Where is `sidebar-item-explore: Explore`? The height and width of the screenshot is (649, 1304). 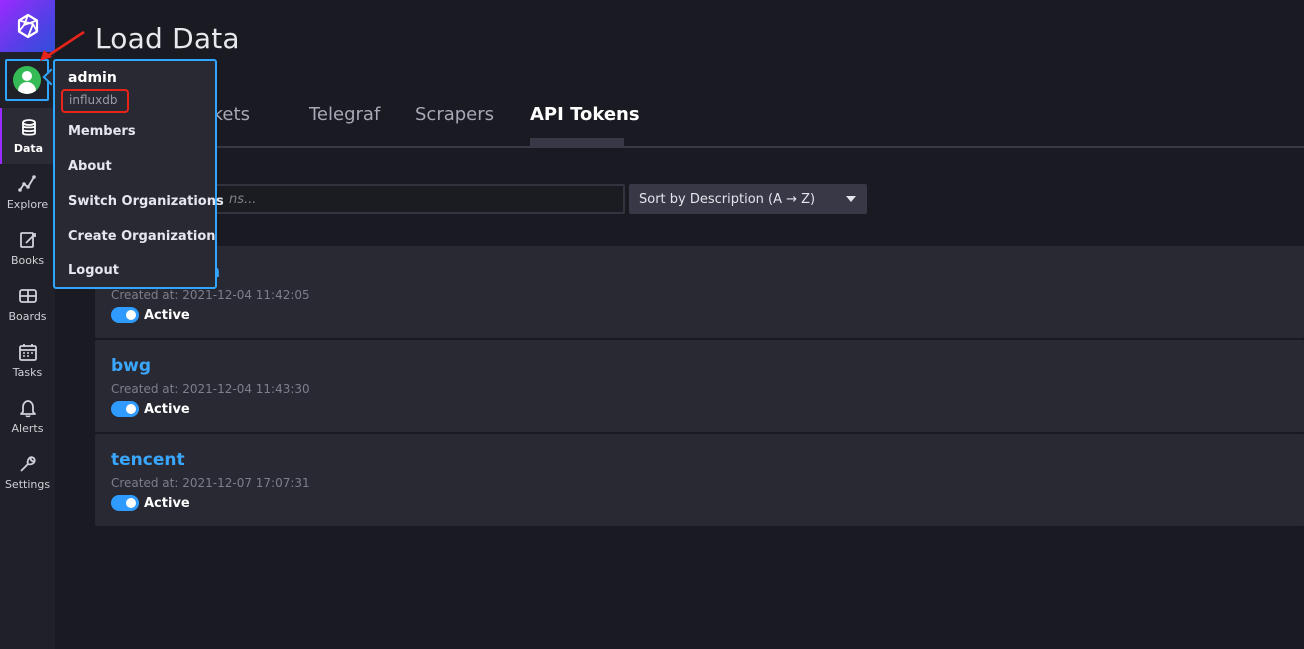
sidebar-item-explore: Explore is located at coordinates (27, 192).